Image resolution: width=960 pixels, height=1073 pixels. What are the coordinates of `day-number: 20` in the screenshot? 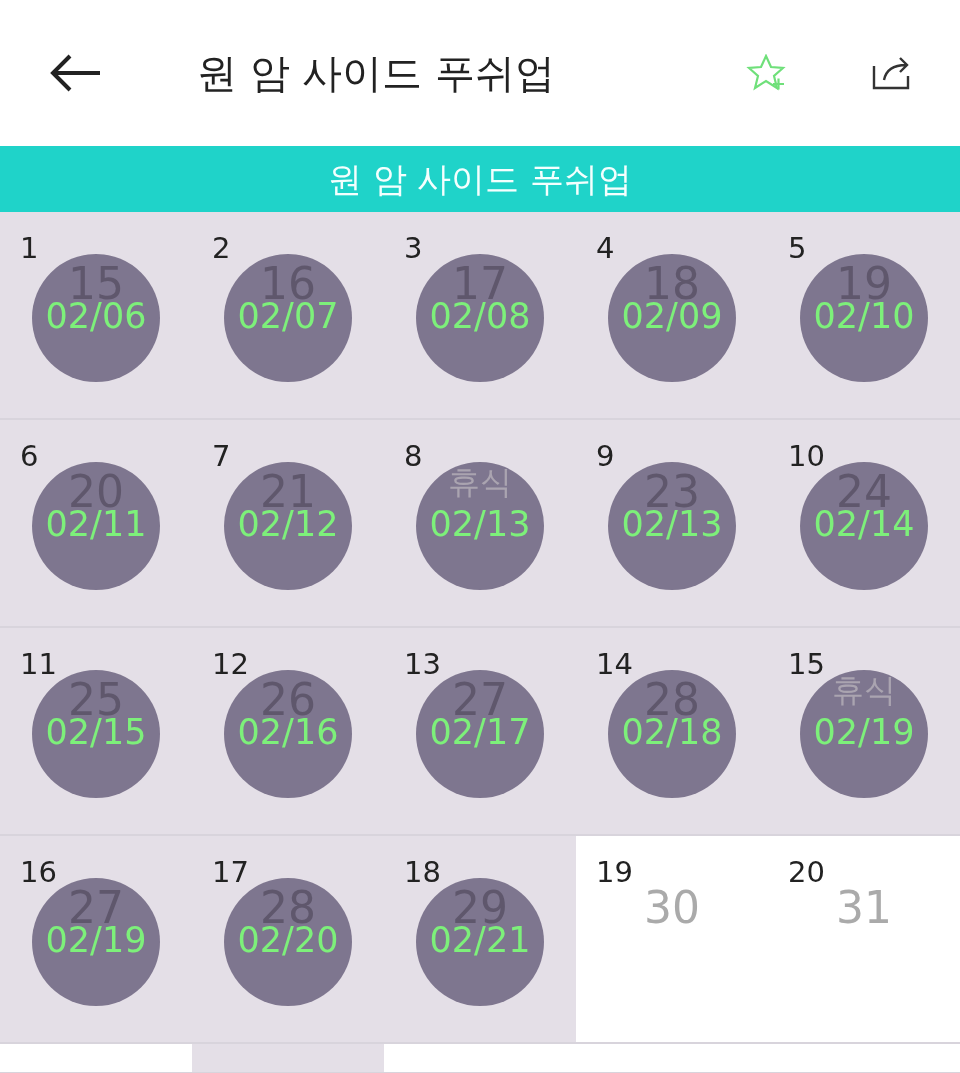 It's located at (806, 872).